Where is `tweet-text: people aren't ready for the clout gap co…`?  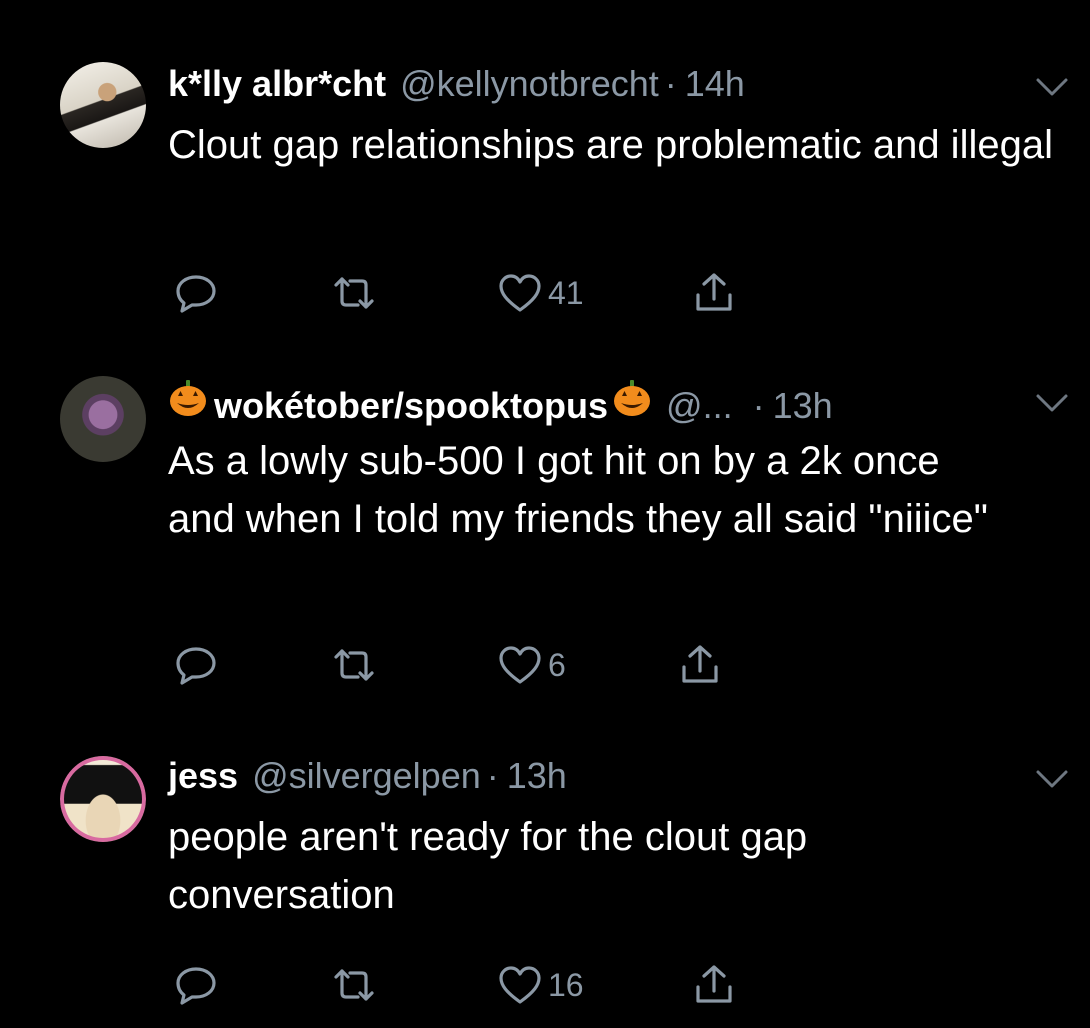
tweet-text: people aren't ready for the clout gap co… is located at coordinates (488, 866).